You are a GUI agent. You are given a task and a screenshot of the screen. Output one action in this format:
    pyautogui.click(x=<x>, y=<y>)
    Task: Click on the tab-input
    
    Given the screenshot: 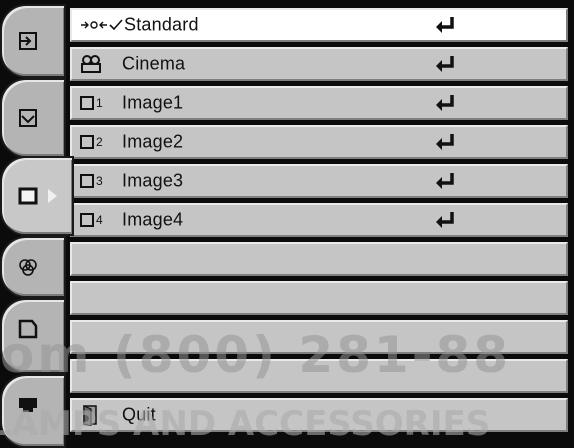 What is the action you would take?
    pyautogui.click(x=33, y=41)
    